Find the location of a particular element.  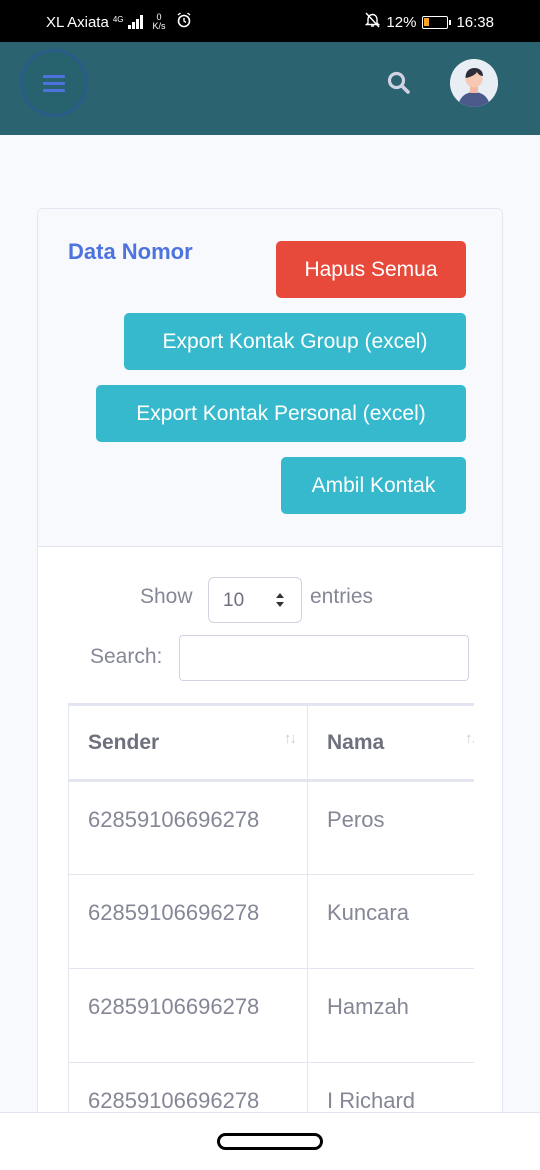

column-header-sender: Sender ↑↓ is located at coordinates (188, 742).